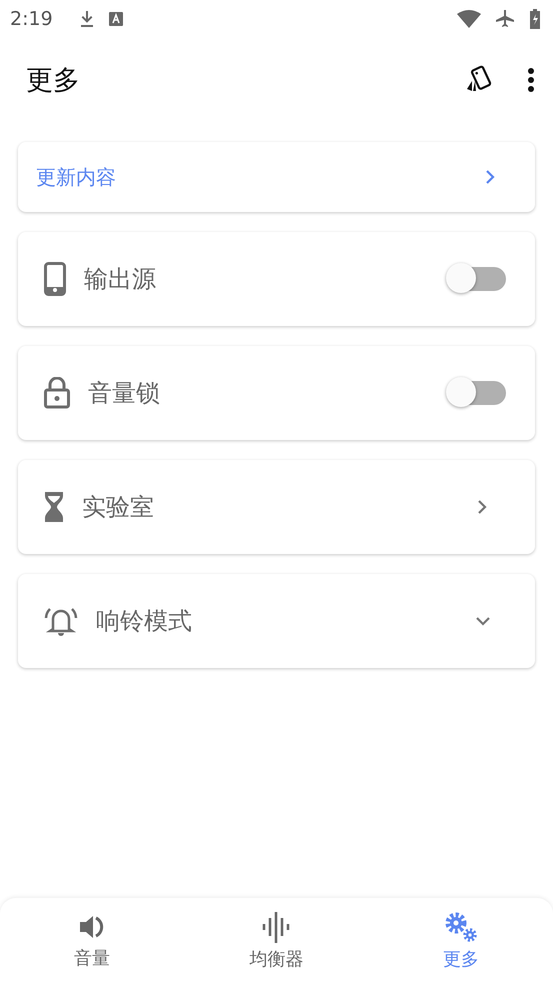  Describe the element at coordinates (61, 621) in the screenshot. I see `bell-icon` at that location.